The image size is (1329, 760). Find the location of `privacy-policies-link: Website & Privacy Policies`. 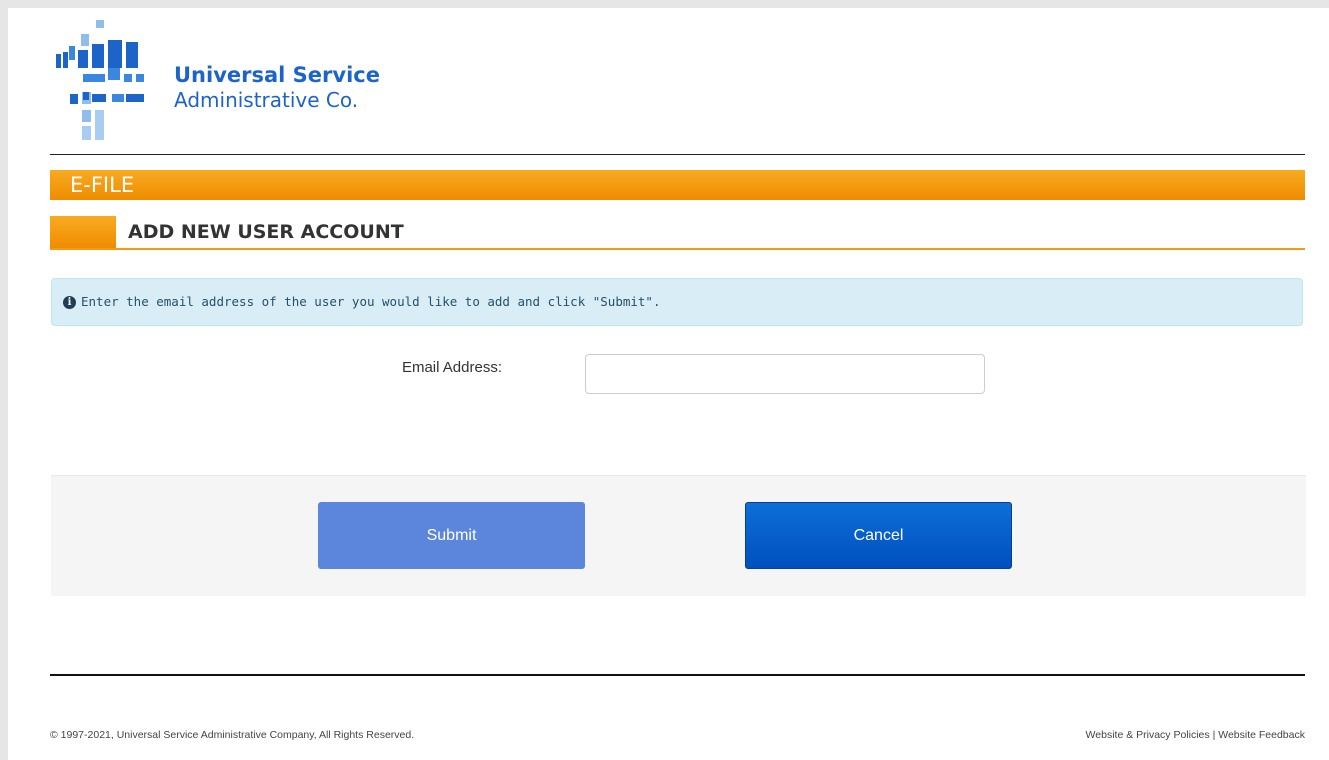

privacy-policies-link: Website & Privacy Policies is located at coordinates (1148, 735).